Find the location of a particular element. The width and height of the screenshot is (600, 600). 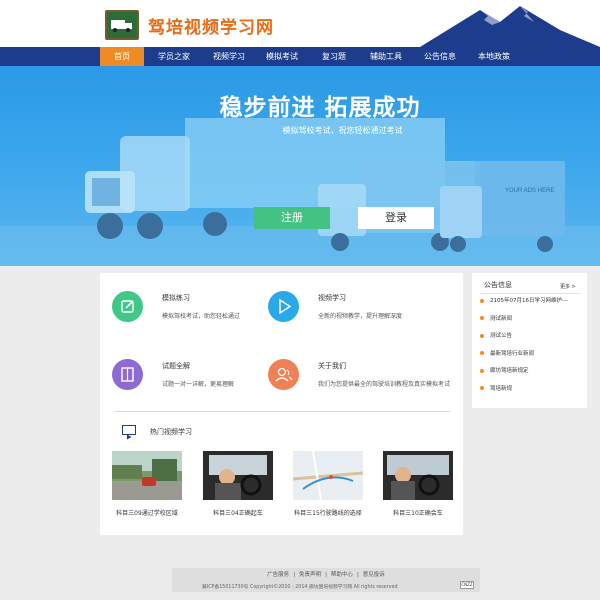

video-item: 科目三15行驶路线的选择 is located at coordinates (328, 484).